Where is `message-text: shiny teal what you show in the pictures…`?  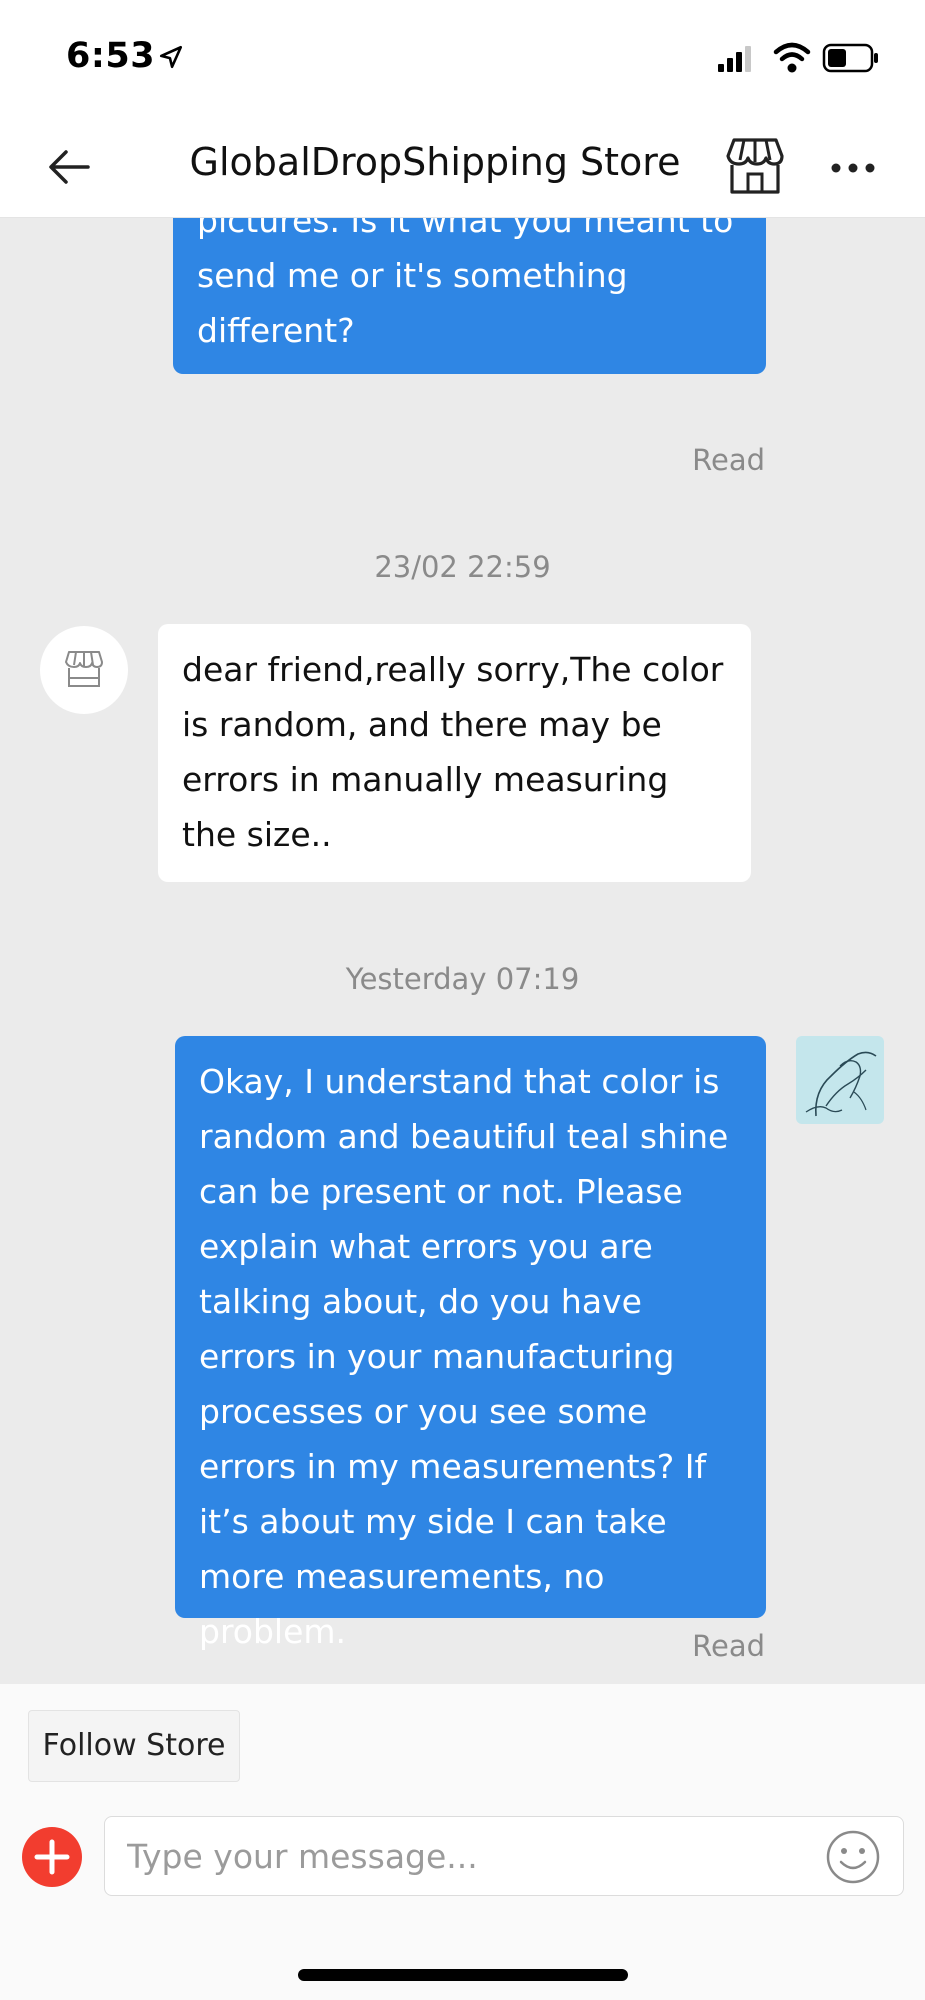
message-text: shiny teal what you show in the pictures… is located at coordinates (465, 284).